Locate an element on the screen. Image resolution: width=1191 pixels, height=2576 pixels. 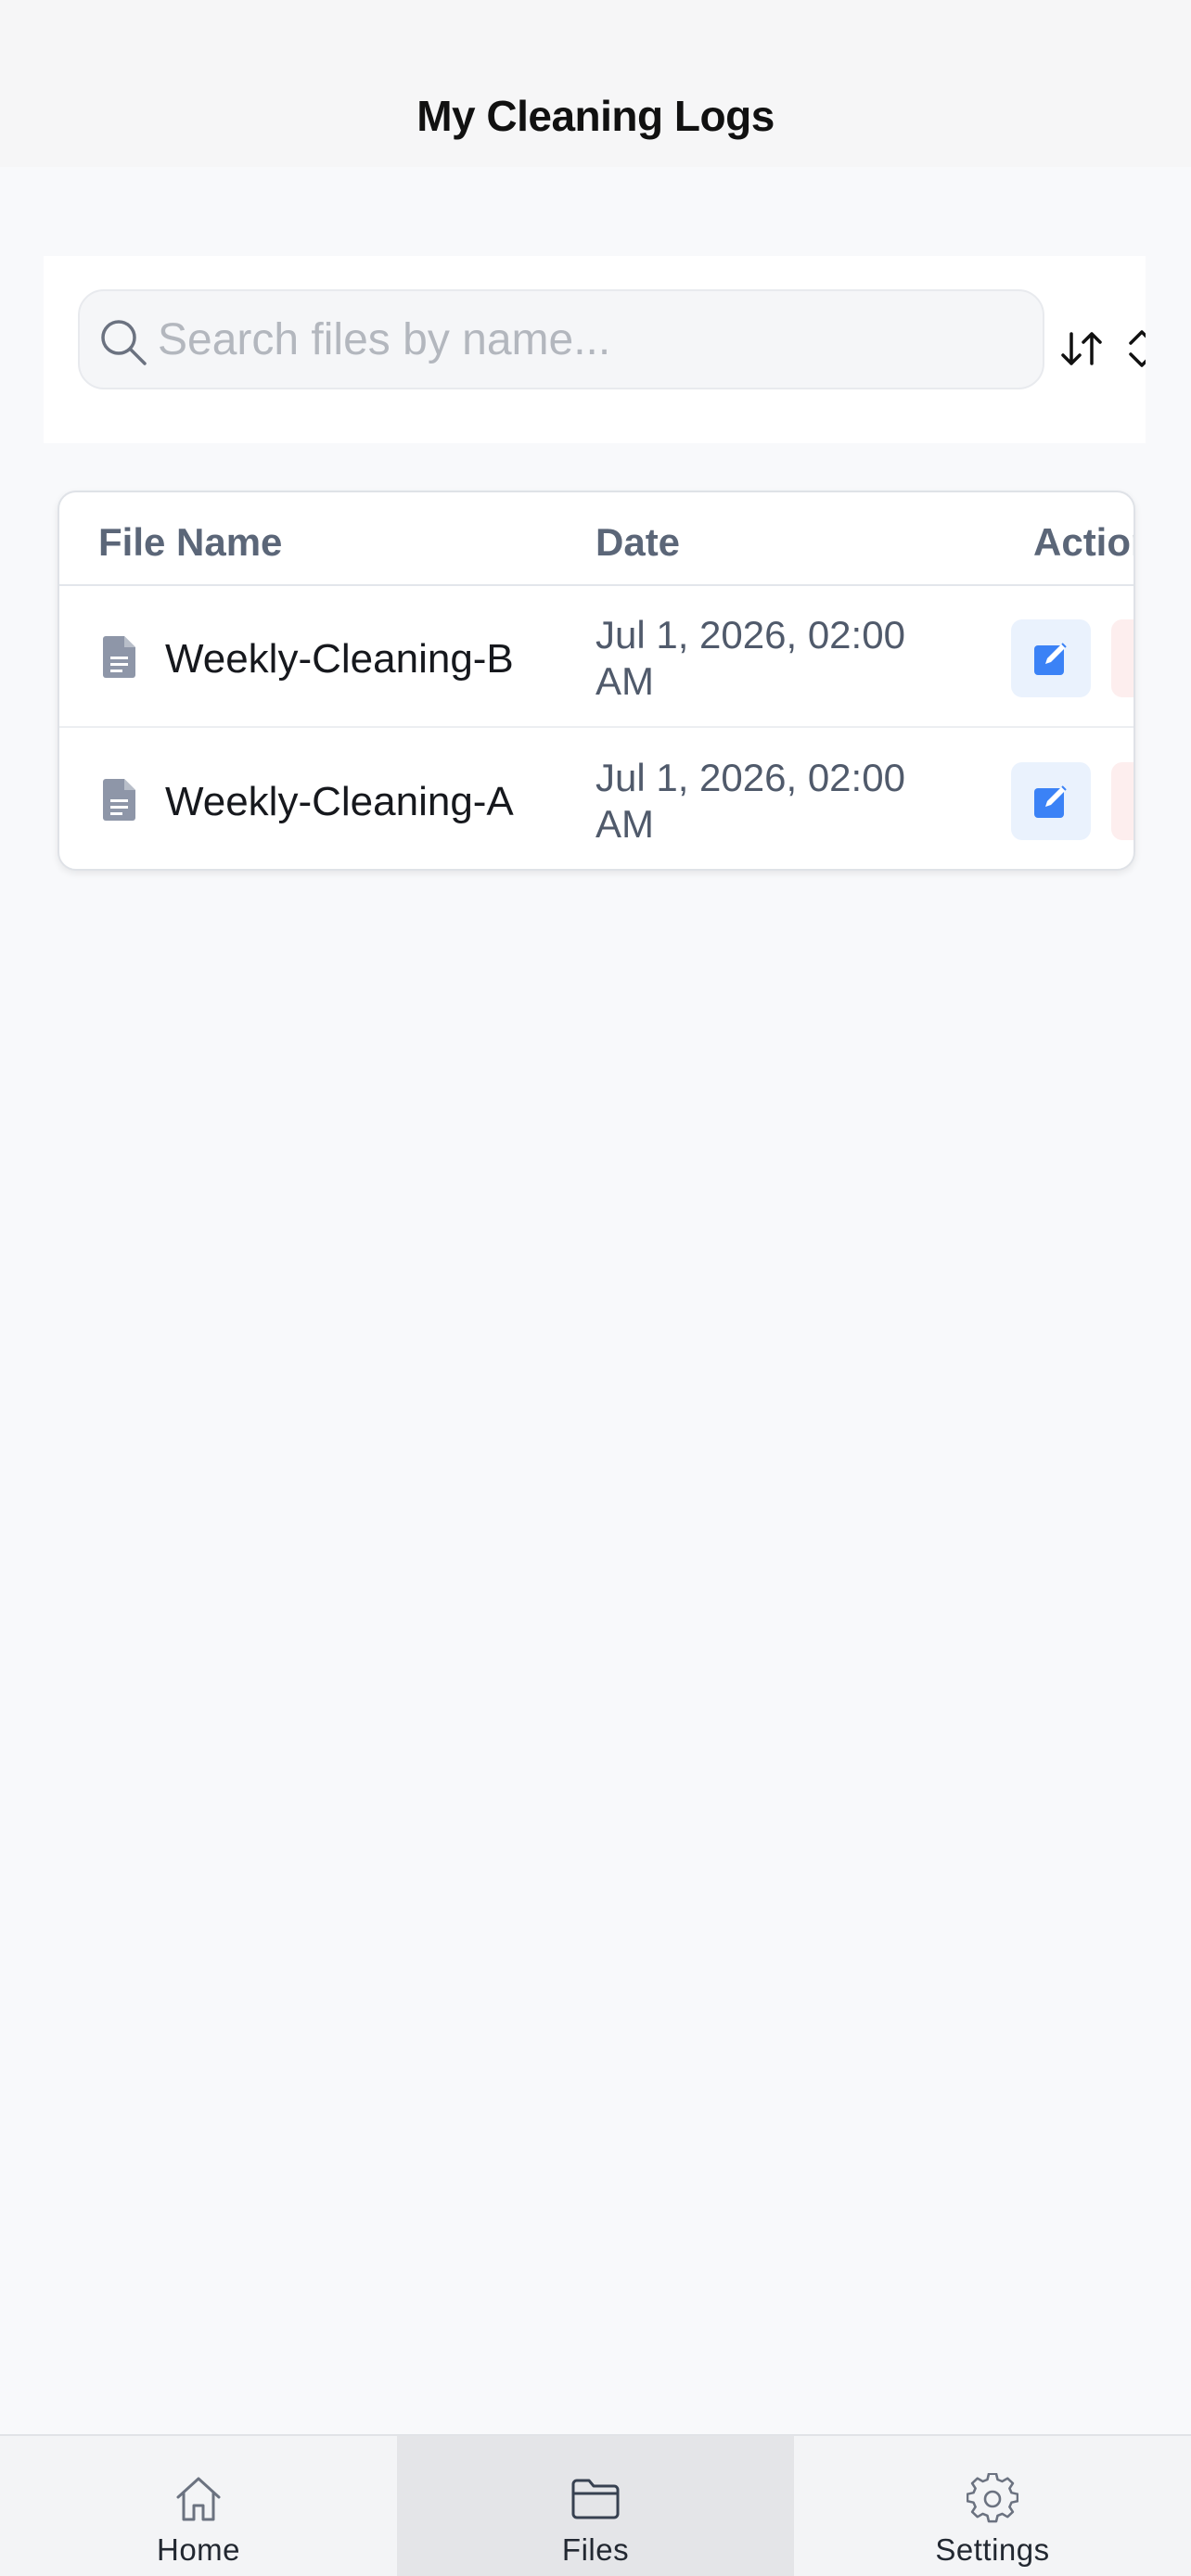
folder-icon is located at coordinates (595, 2499).